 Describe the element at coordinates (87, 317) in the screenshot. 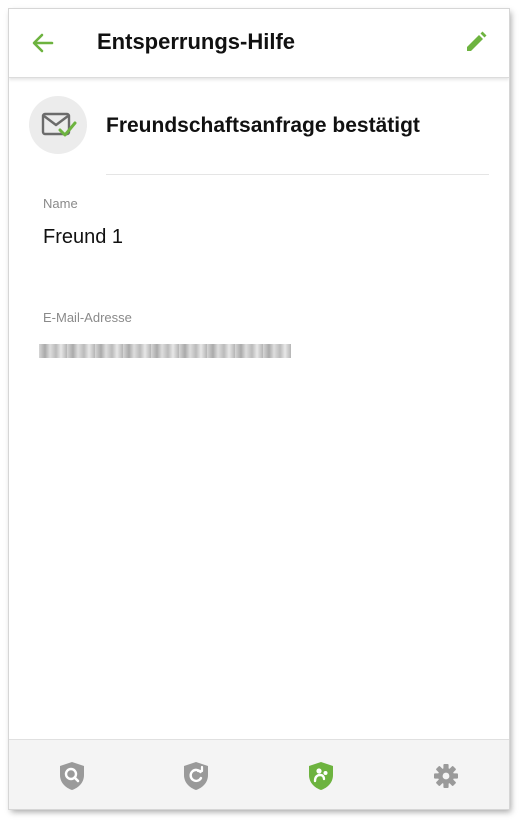

I see `email-label: E-Mail-Adresse` at that location.